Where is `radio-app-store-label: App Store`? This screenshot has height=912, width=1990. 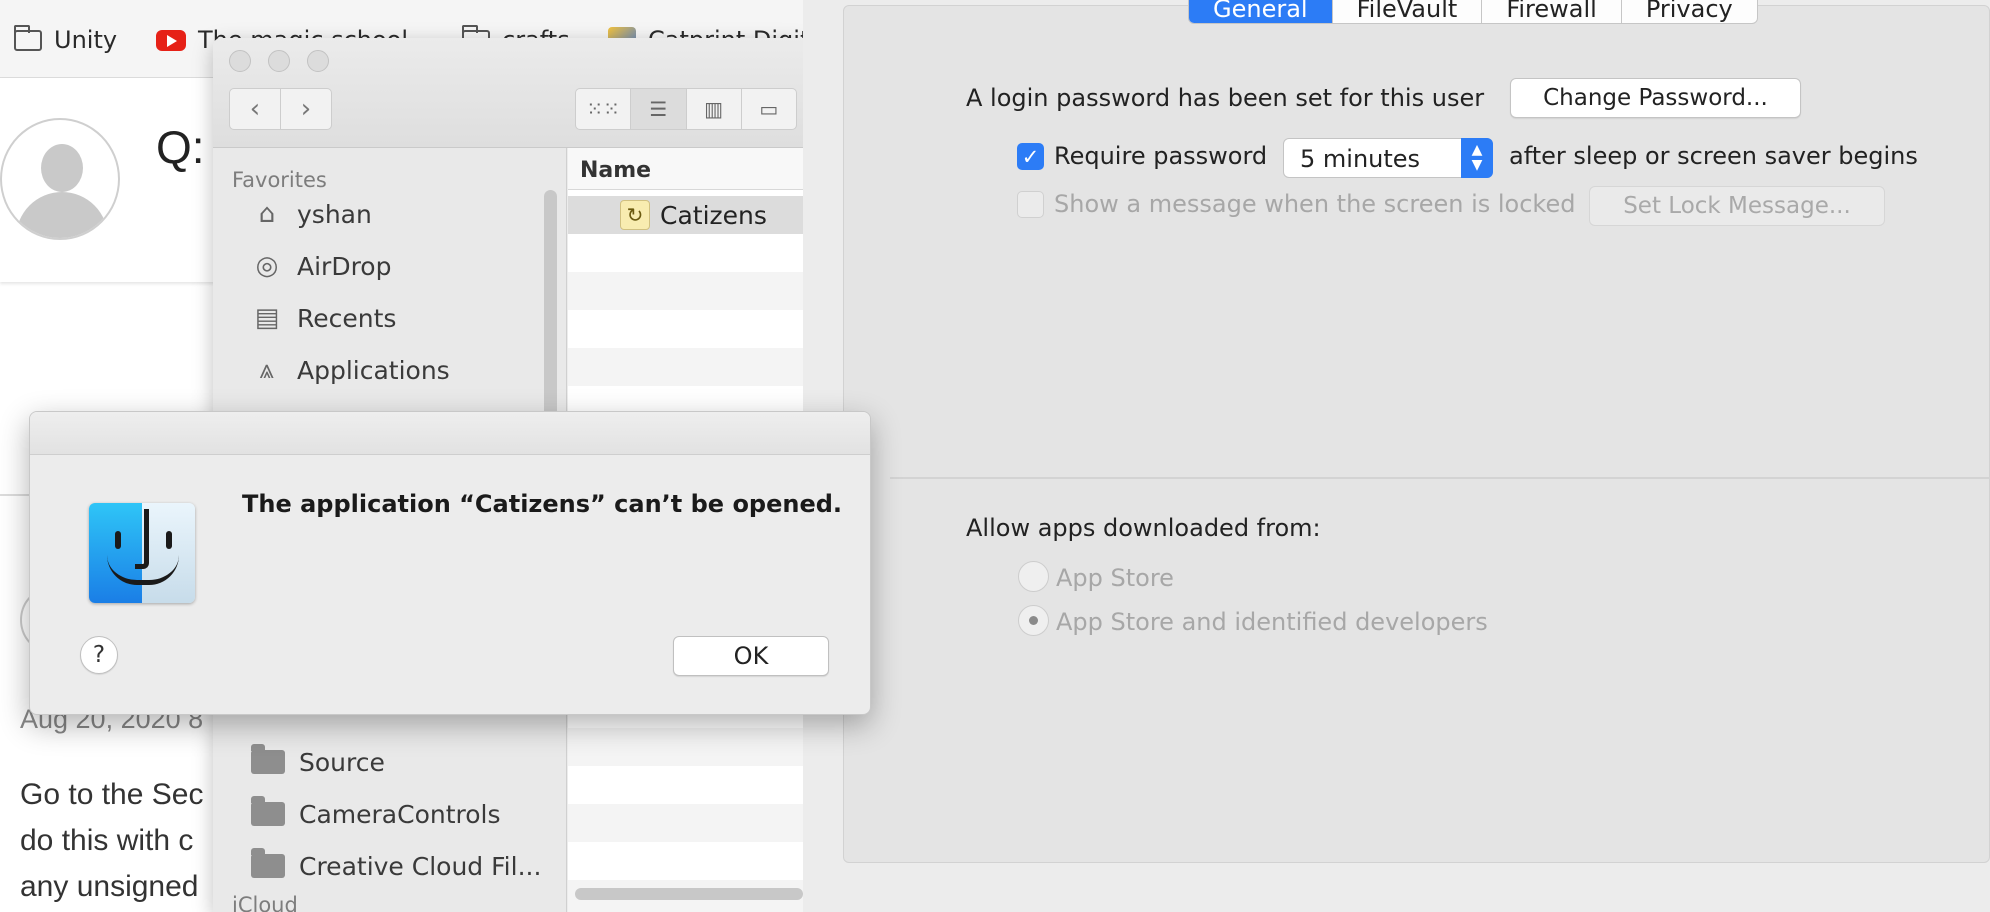 radio-app-store-label: App Store is located at coordinates (1115, 578).